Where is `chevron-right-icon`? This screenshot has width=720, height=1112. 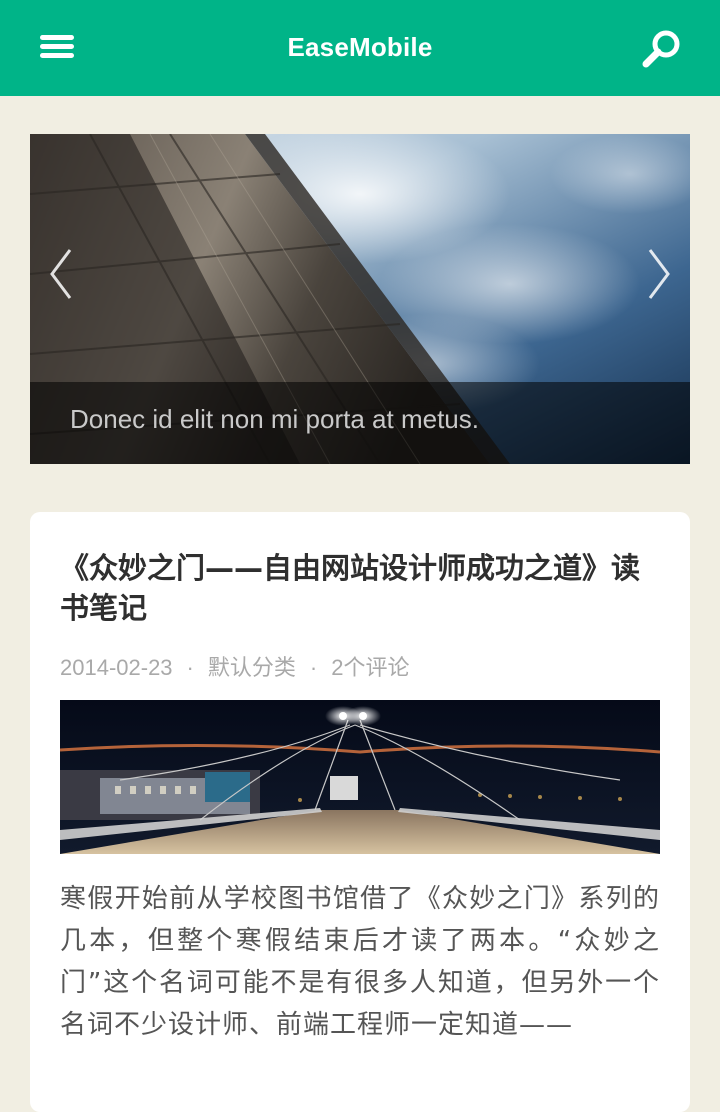 chevron-right-icon is located at coordinates (658, 274).